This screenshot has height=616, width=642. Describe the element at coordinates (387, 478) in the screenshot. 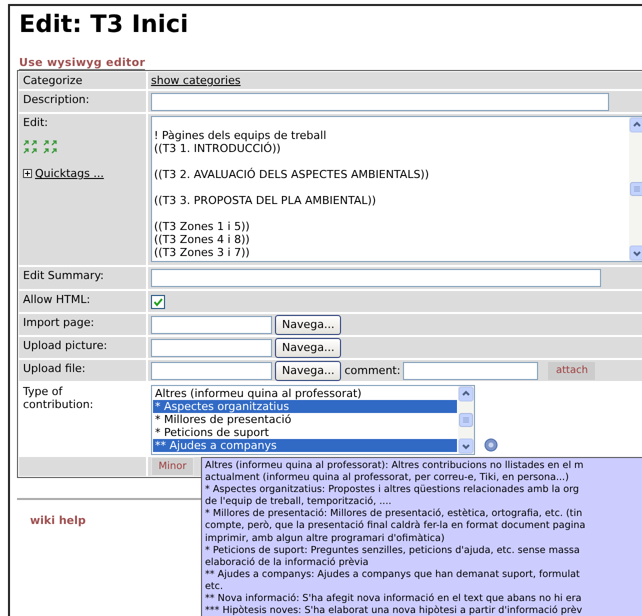

I see `tooltip-line: actualment (informeu quina al professorat, per correu-e, Tiki, en persona...)` at that location.